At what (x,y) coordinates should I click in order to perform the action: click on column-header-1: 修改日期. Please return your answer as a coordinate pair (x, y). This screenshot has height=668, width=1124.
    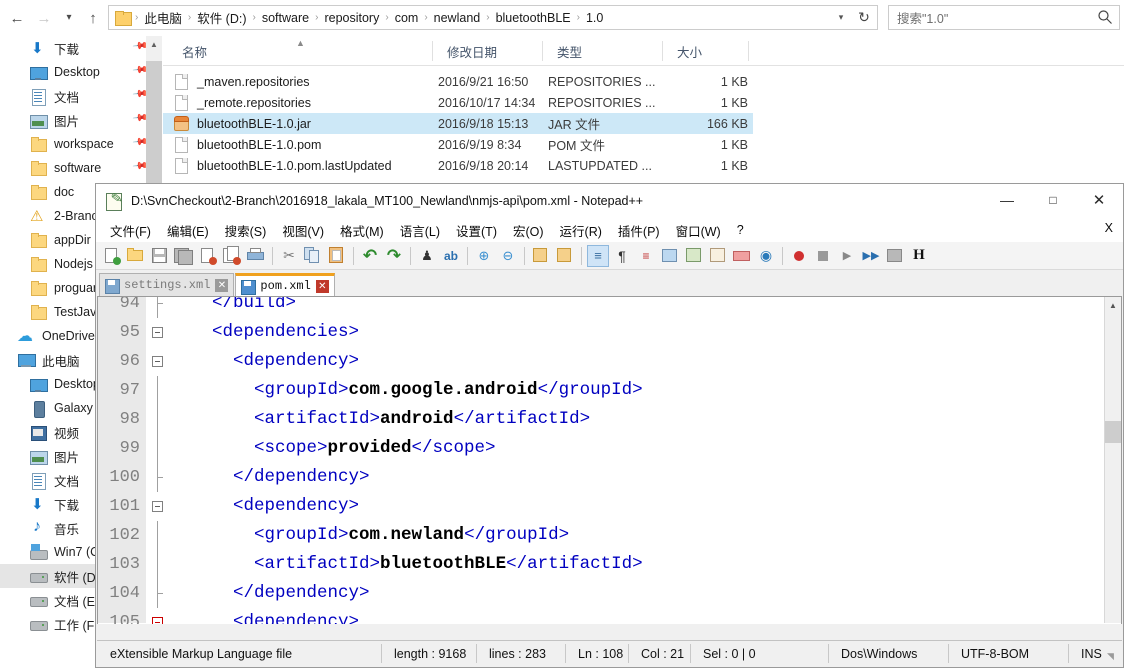
    Looking at the image, I should click on (492, 51).